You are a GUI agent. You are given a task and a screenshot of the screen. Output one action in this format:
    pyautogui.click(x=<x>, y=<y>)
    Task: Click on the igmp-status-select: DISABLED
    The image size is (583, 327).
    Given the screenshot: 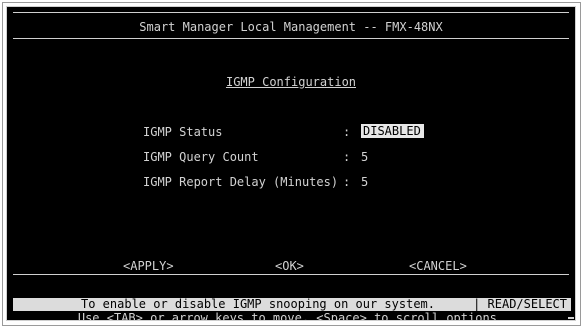 What is the action you would take?
    pyautogui.click(x=392, y=131)
    